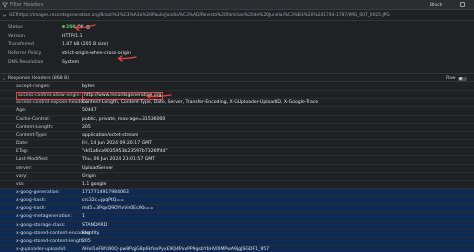  What do you see at coordinates (33, 119) in the screenshot?
I see `header-name: Cache-Control:` at bounding box center [33, 119].